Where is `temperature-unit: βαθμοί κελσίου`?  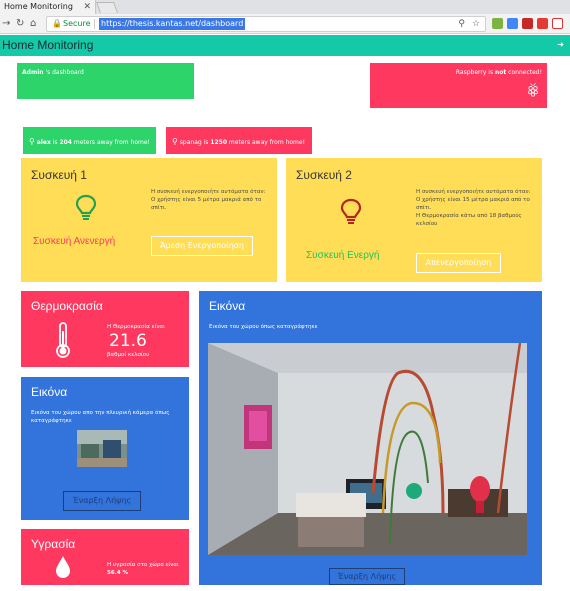
temperature-unit: βαθμοί κελσίου is located at coordinates (128, 355).